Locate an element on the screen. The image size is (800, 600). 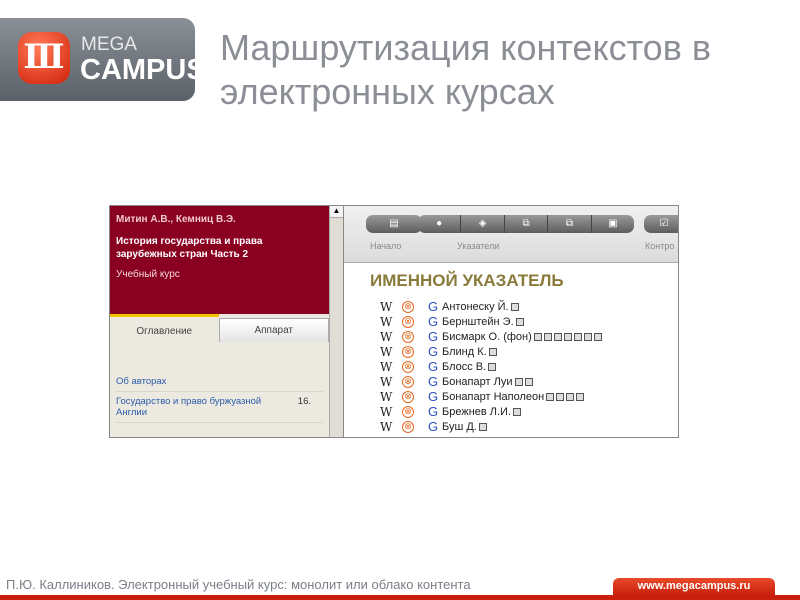
logo-campus: CAMPUS is located at coordinates (143, 70).